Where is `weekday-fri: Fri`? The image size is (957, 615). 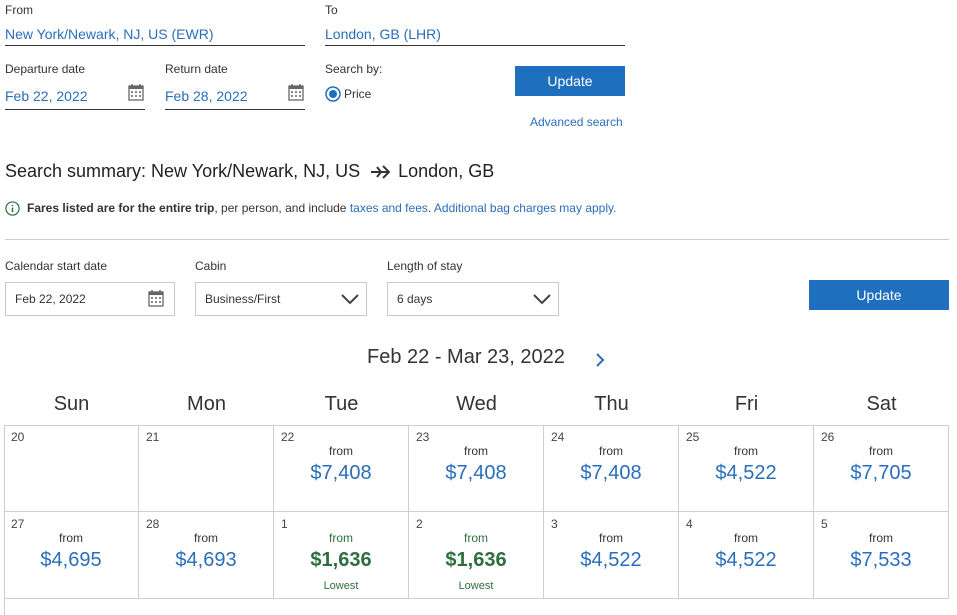 weekday-fri: Fri is located at coordinates (746, 404).